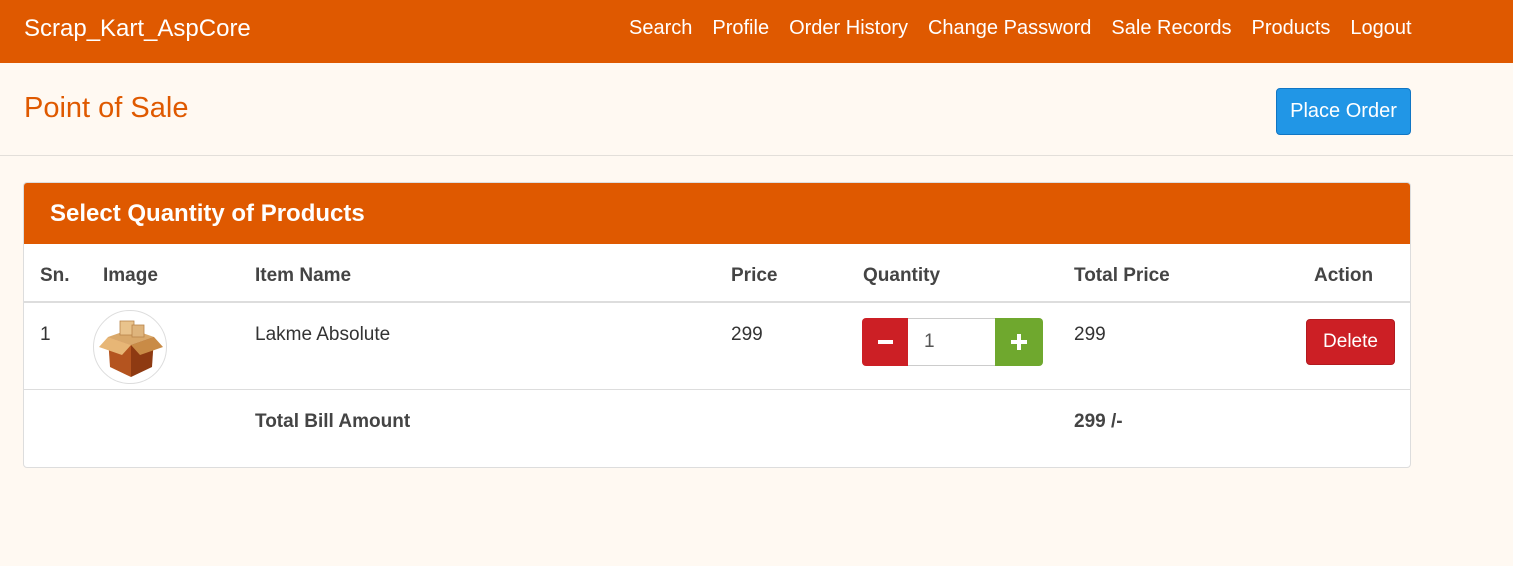 Image resolution: width=1513 pixels, height=566 pixels. I want to click on place-order-button: Place Order, so click(1343, 111).